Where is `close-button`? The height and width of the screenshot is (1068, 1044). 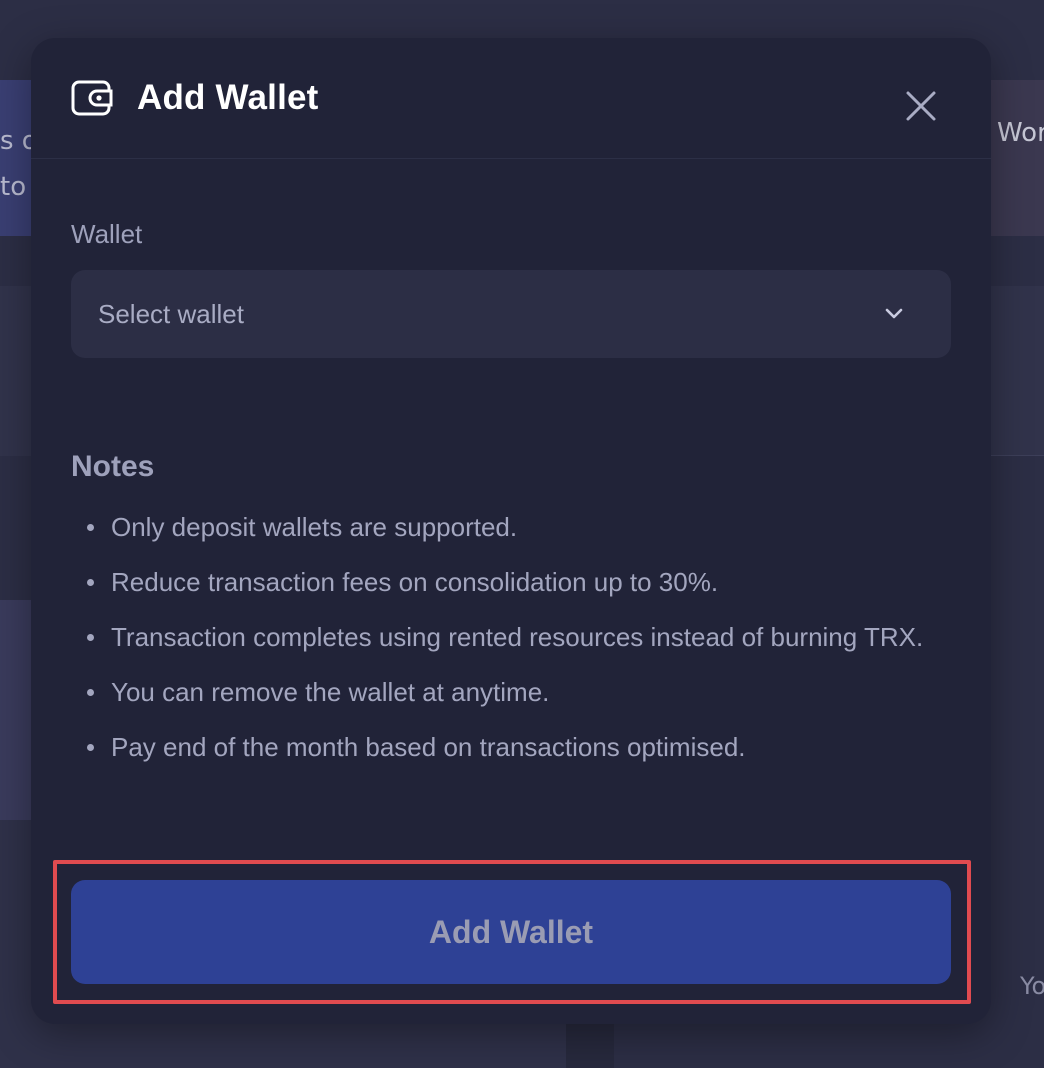
close-button is located at coordinates (921, 108).